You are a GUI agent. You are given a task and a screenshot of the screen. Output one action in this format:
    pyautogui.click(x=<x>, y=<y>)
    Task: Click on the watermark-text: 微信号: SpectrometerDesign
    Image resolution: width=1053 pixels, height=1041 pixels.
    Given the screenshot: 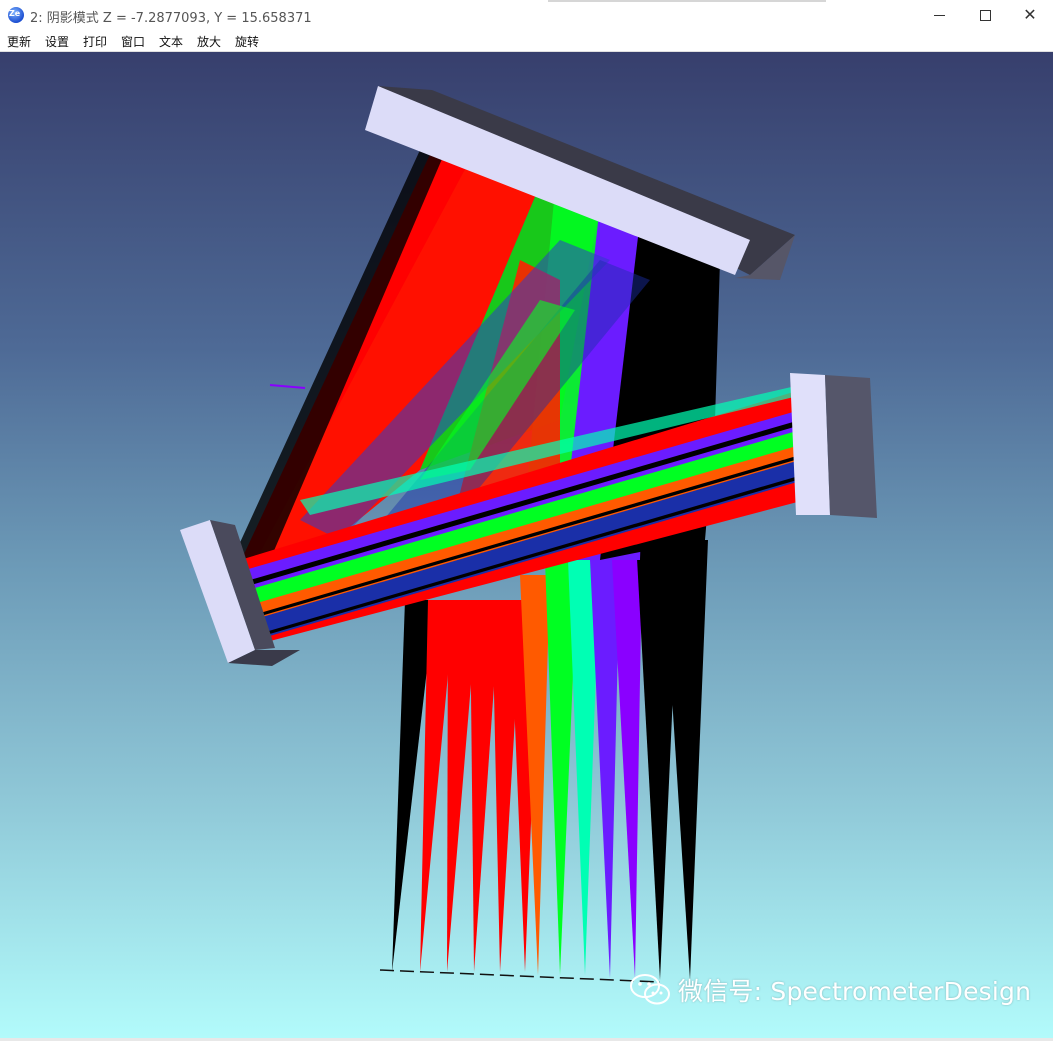 What is the action you would take?
    pyautogui.click(x=855, y=991)
    